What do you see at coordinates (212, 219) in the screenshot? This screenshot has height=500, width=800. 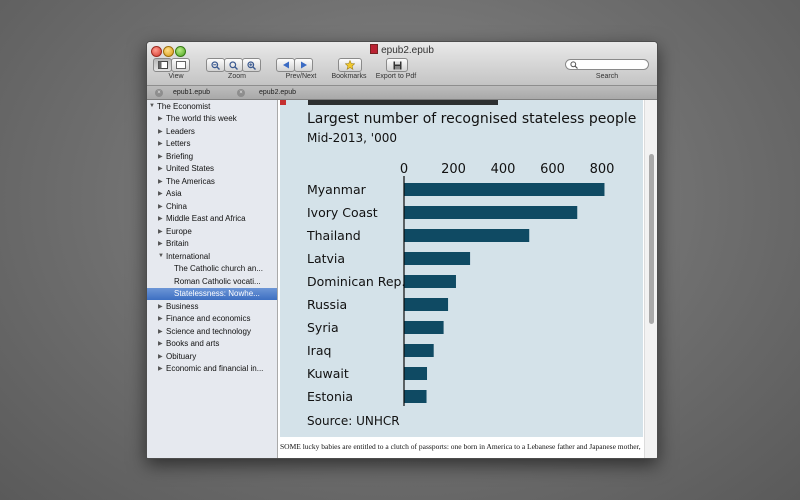 I see `toc-item: ▶ Middle East and Africa` at bounding box center [212, 219].